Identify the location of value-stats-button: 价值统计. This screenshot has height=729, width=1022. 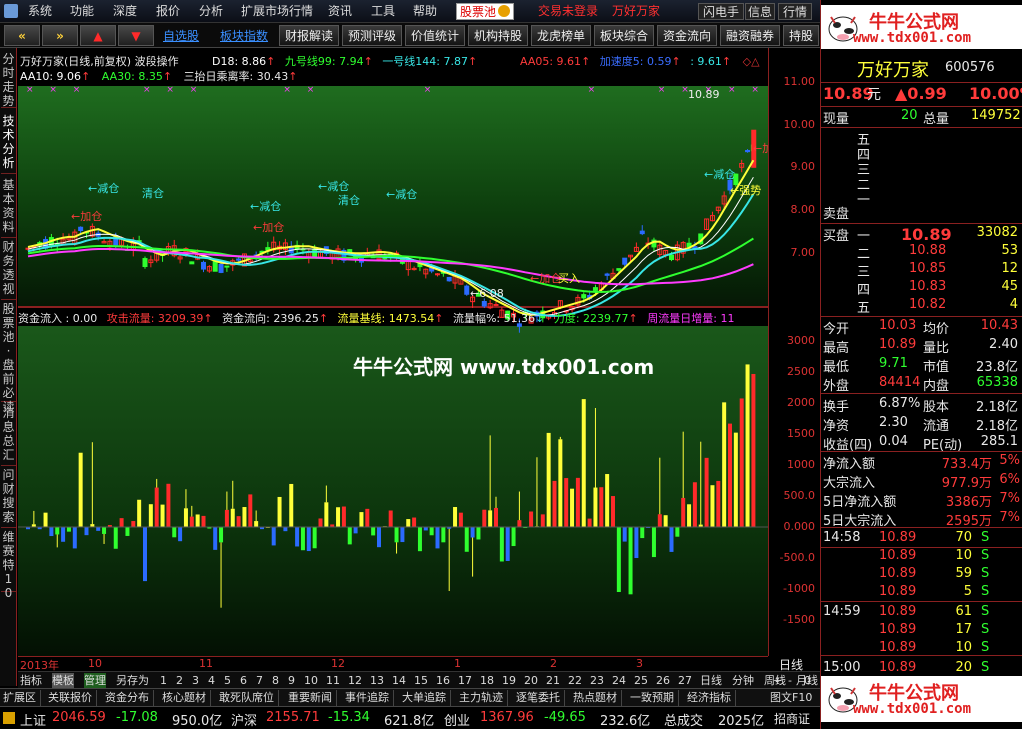
(435, 35).